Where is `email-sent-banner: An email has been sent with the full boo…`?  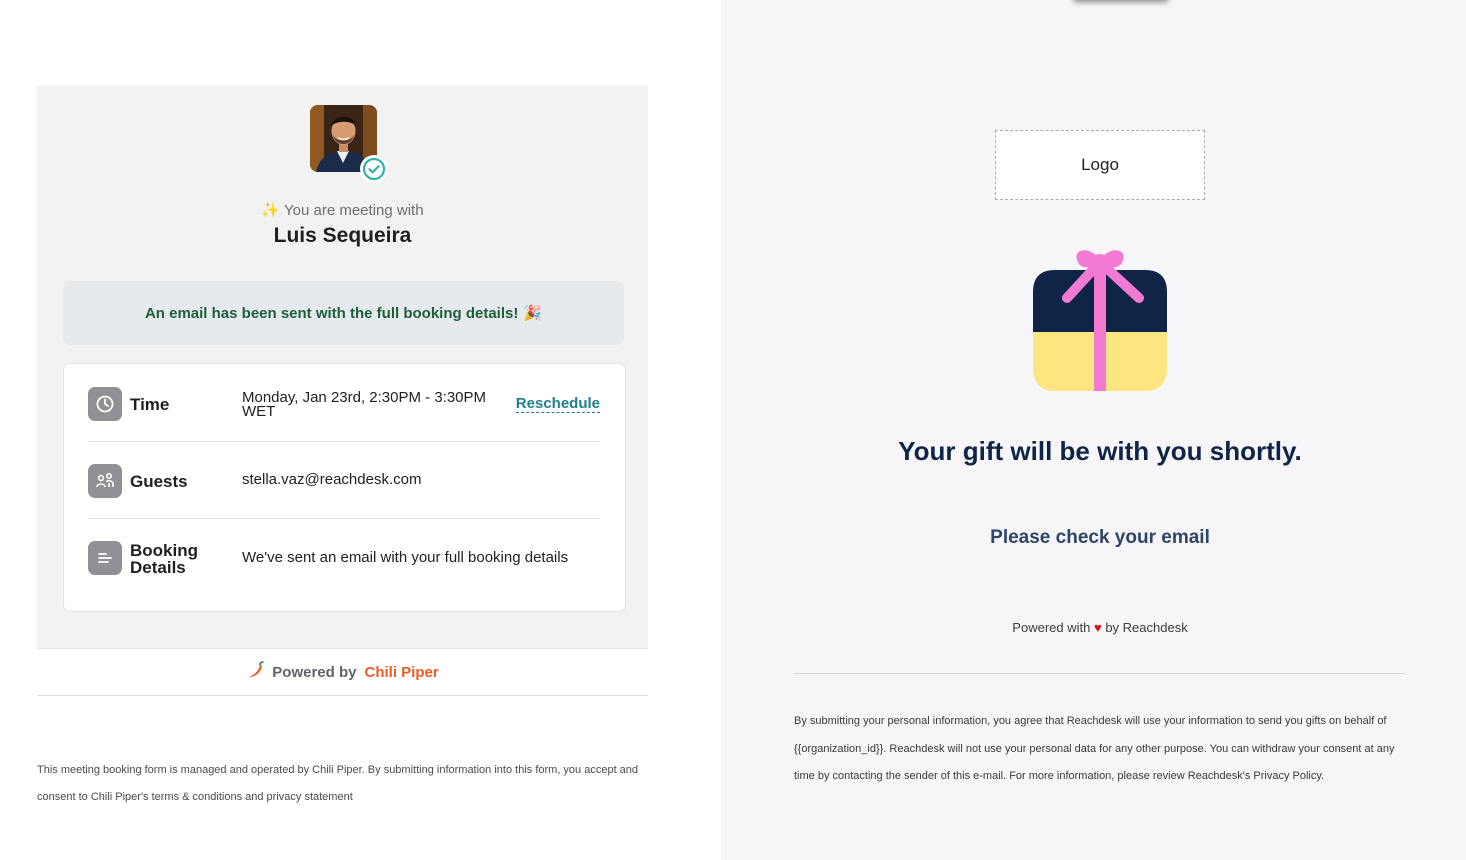
email-sent-banner: An email has been sent with the full boo… is located at coordinates (343, 313).